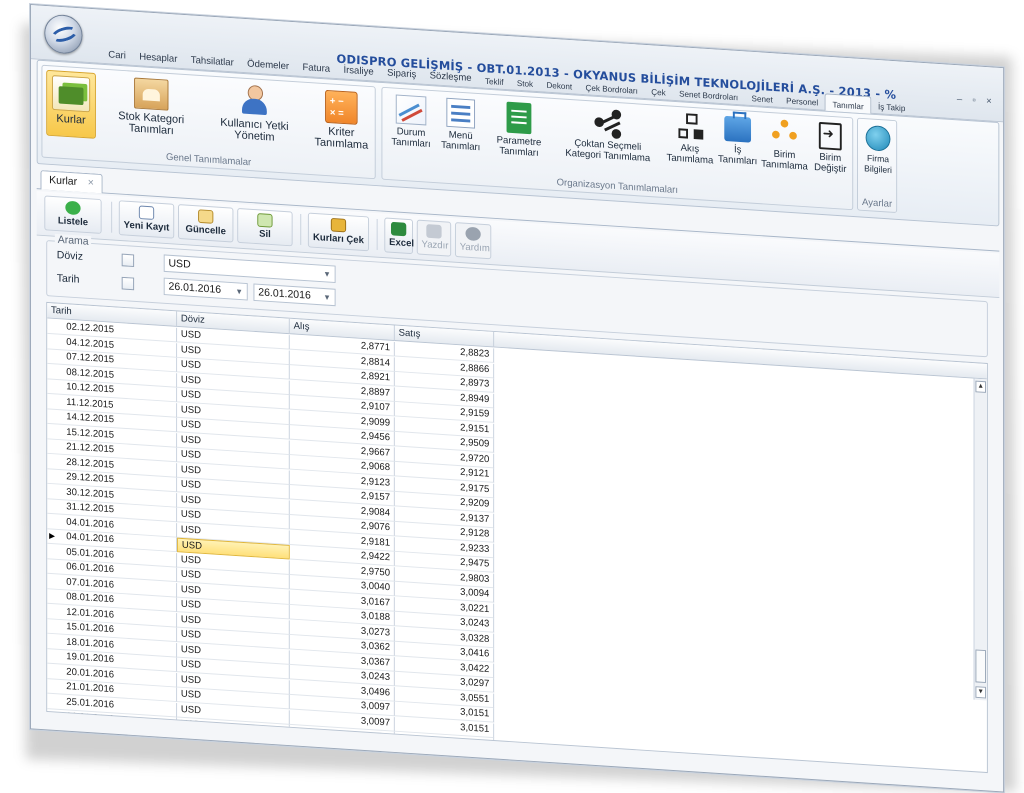 The image size is (1024, 793). I want to click on menu-icon, so click(461, 113).